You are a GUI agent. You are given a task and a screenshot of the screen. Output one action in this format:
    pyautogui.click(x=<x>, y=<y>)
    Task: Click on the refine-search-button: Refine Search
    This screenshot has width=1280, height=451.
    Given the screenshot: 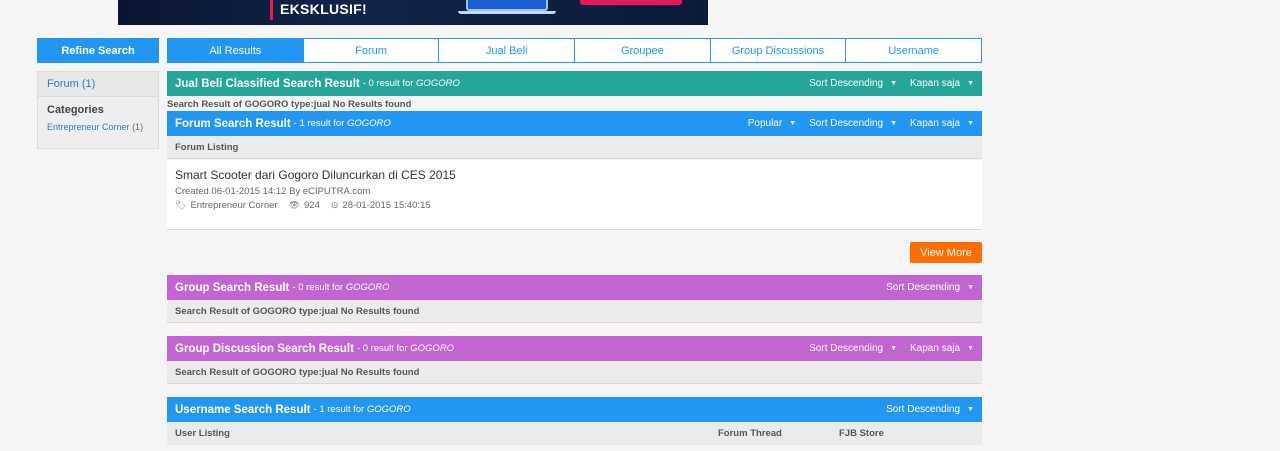 What is the action you would take?
    pyautogui.click(x=98, y=50)
    